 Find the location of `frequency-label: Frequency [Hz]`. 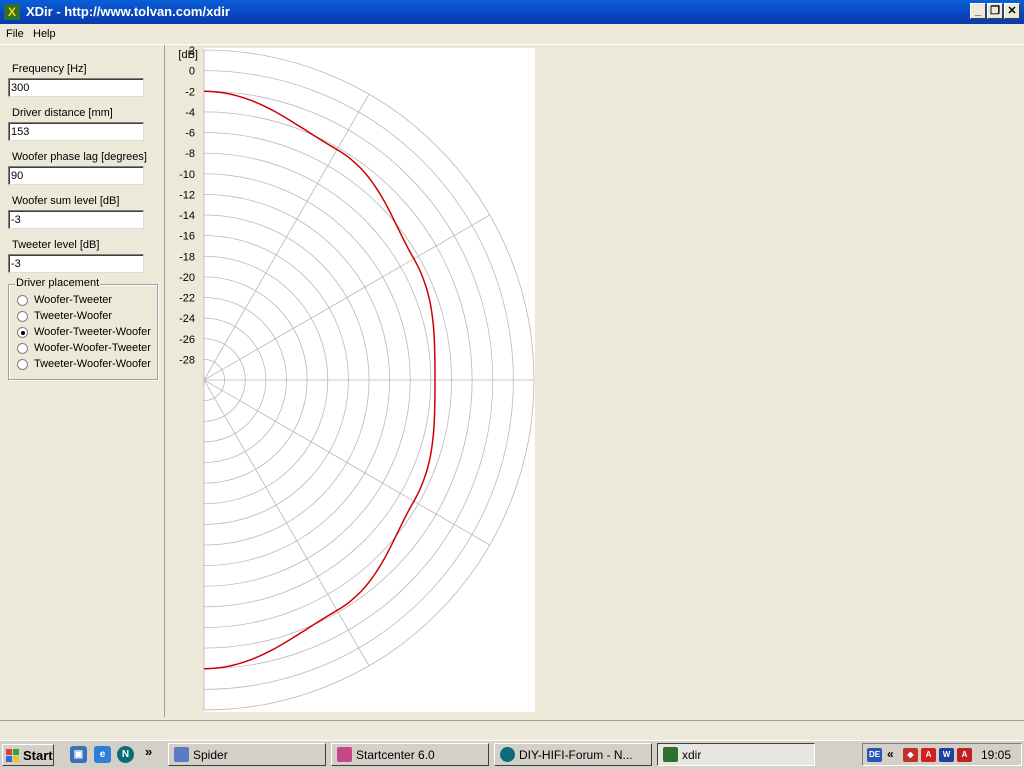

frequency-label: Frequency [Hz] is located at coordinates (49, 69).